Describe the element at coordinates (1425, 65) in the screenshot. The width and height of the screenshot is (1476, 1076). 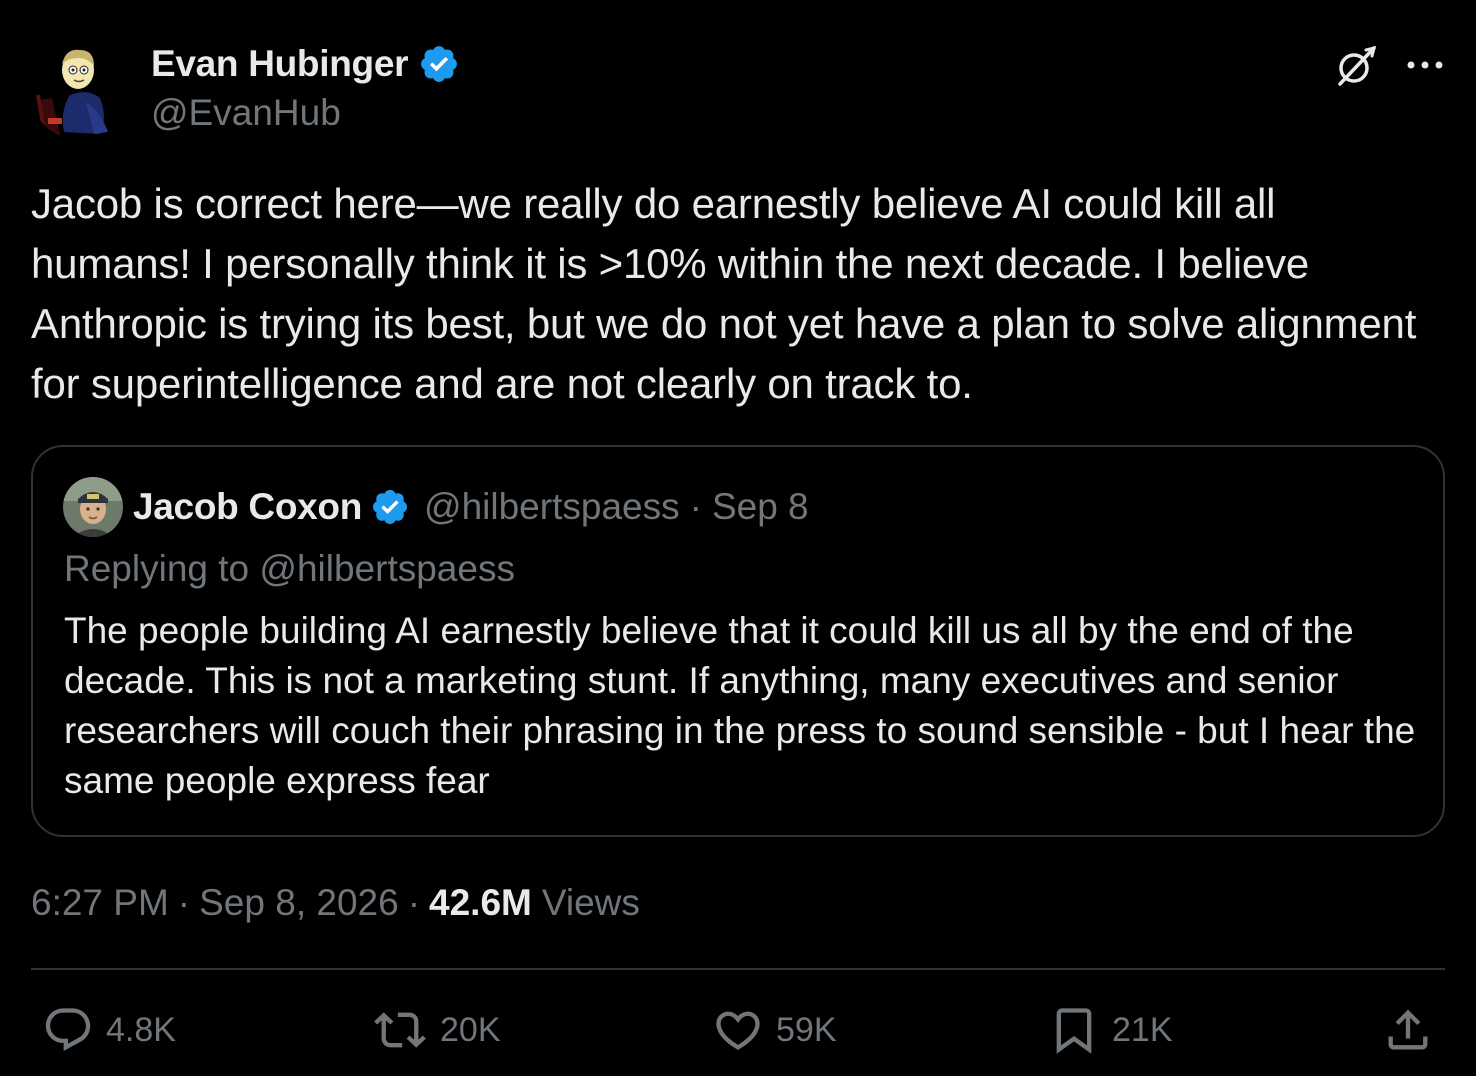
I see `more-icon` at that location.